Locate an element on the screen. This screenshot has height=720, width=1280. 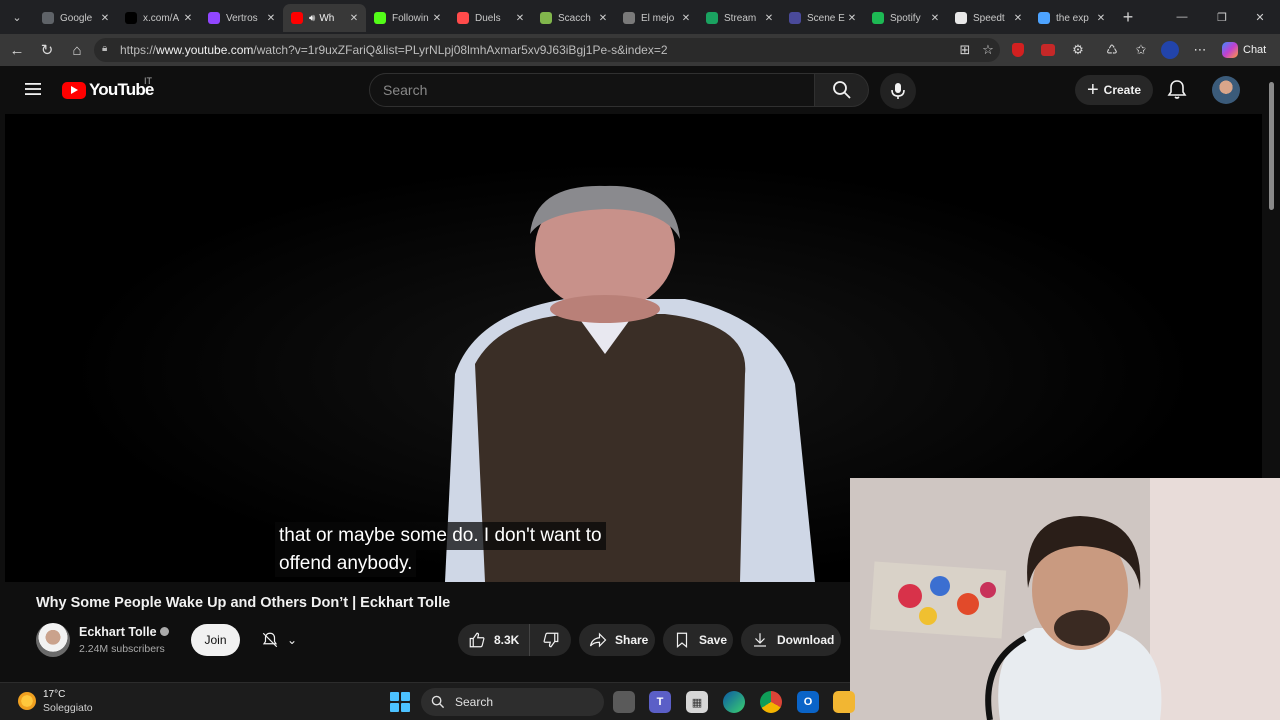
search-input is located at coordinates (592, 90).